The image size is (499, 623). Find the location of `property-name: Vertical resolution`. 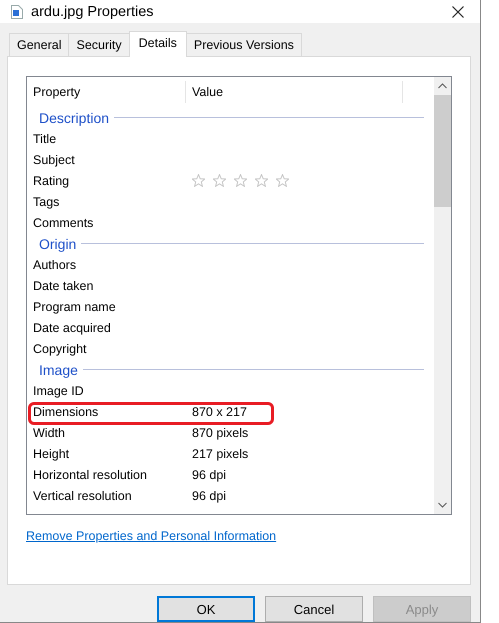

property-name: Vertical resolution is located at coordinates (83, 495).